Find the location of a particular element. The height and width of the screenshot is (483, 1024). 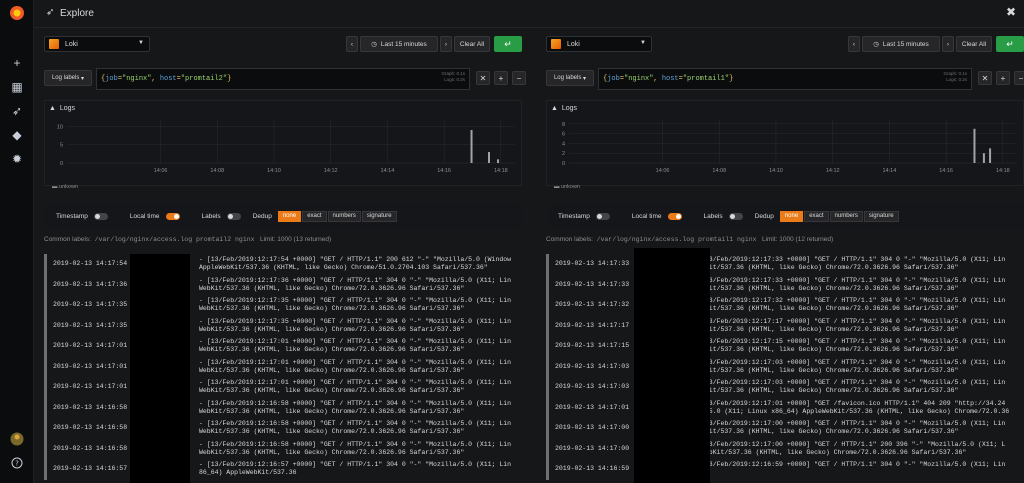

alerting-icon: ◆ is located at coordinates (17, 135).